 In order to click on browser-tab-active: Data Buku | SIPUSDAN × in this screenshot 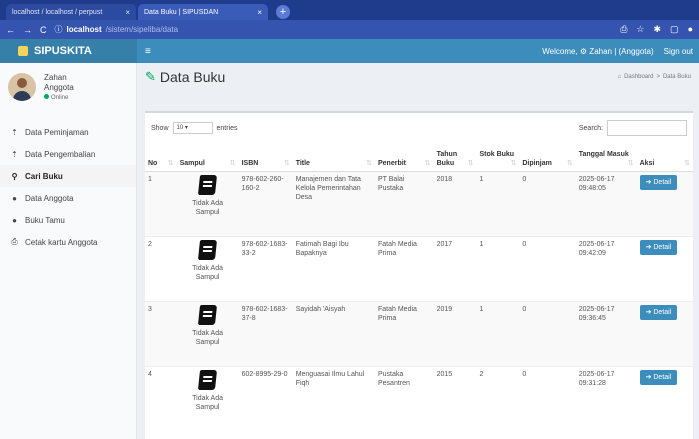, I will do `click(203, 12)`.